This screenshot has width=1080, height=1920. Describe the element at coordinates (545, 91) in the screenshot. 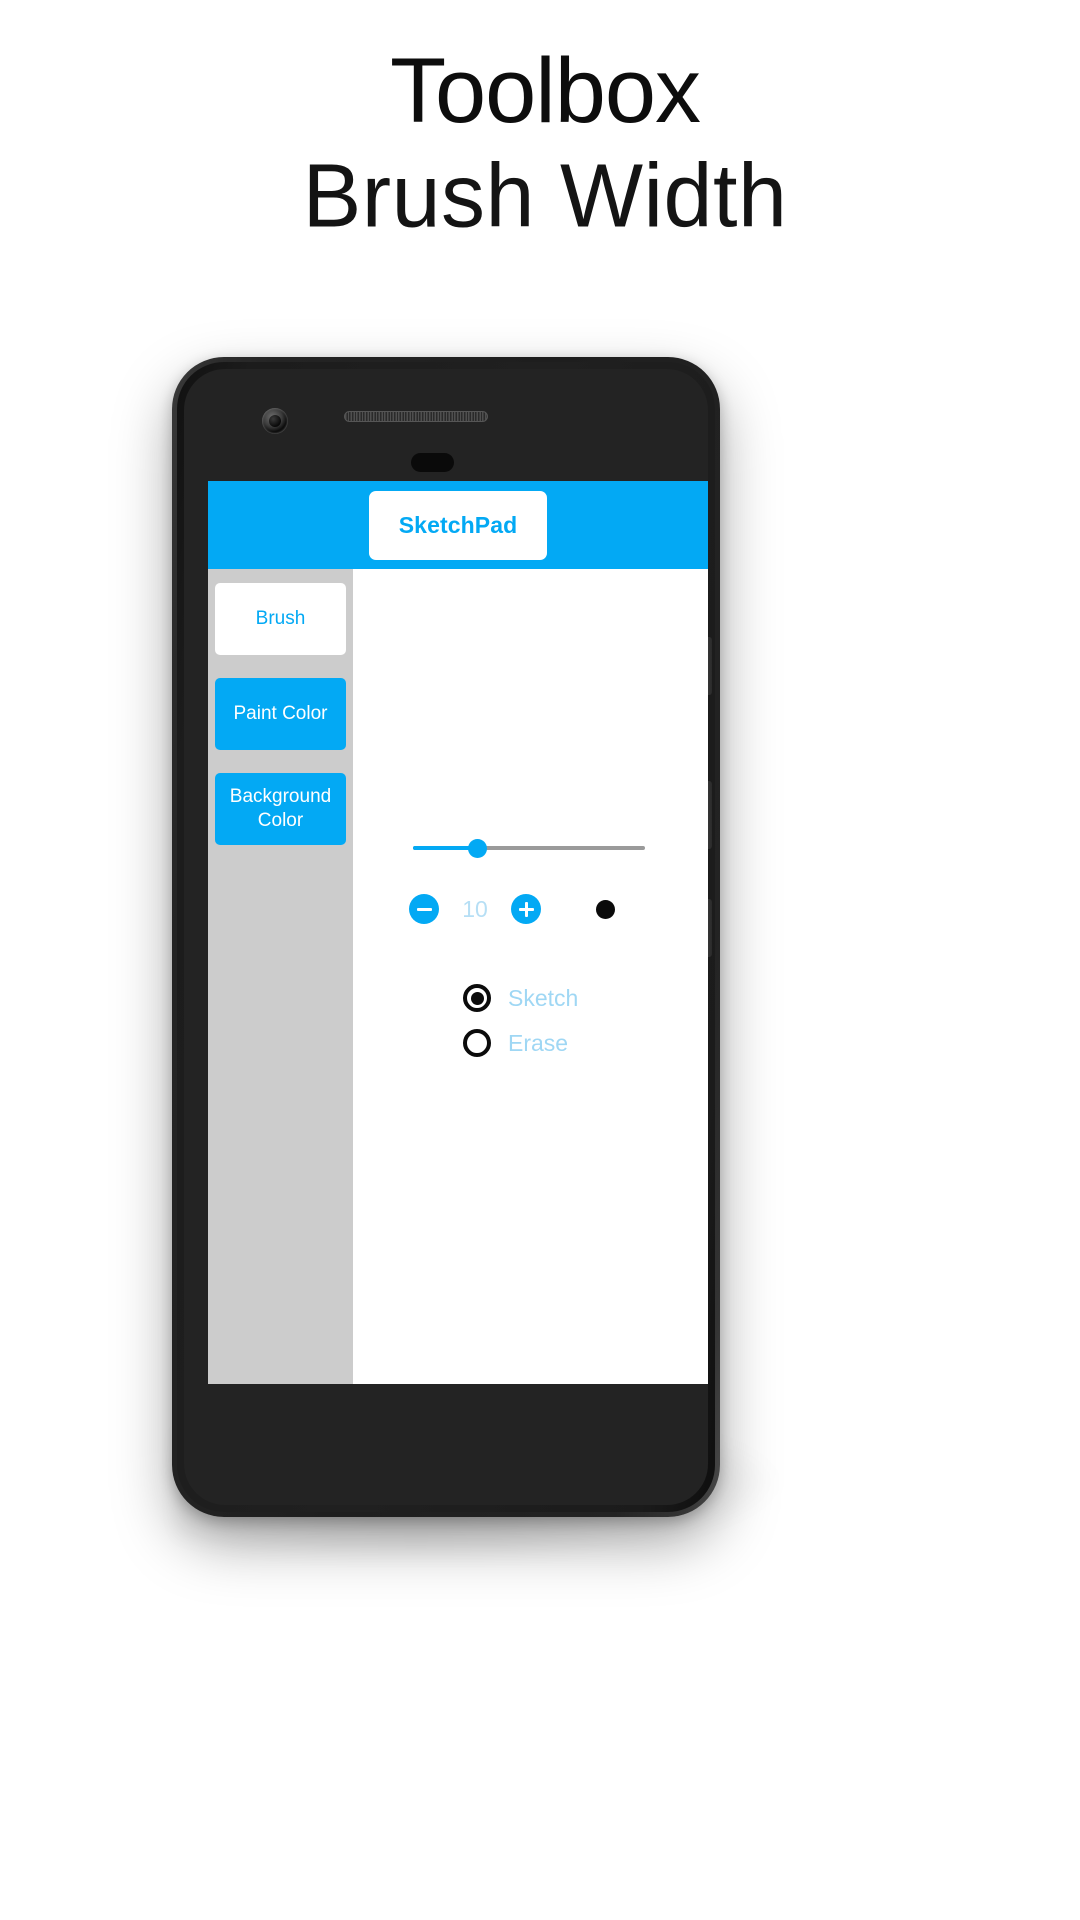

I see `page-title: Toolbox` at that location.